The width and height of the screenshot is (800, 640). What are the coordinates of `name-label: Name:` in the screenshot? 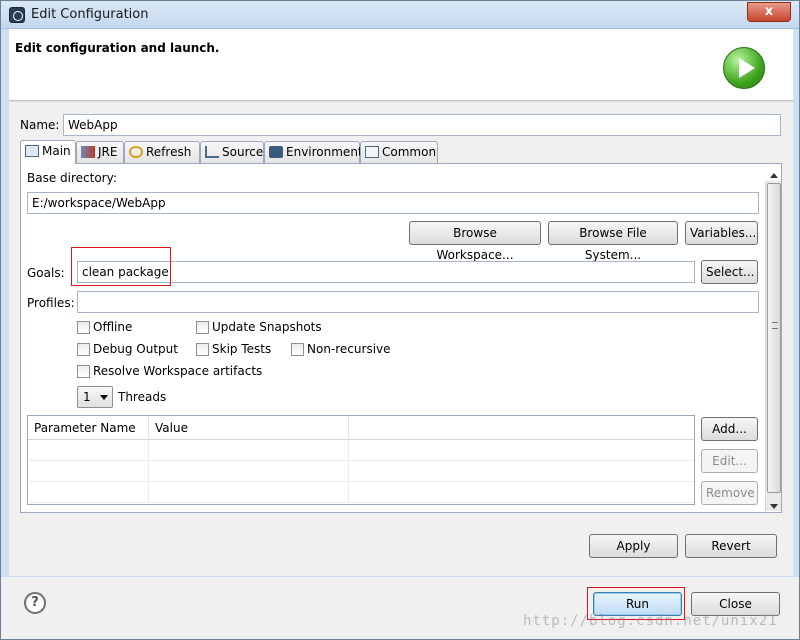 It's located at (40, 125).